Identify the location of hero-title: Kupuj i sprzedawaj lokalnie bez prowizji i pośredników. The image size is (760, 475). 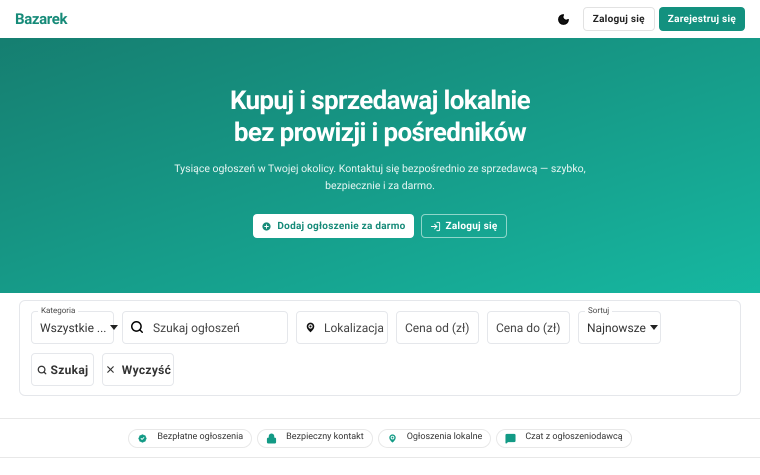
(380, 117).